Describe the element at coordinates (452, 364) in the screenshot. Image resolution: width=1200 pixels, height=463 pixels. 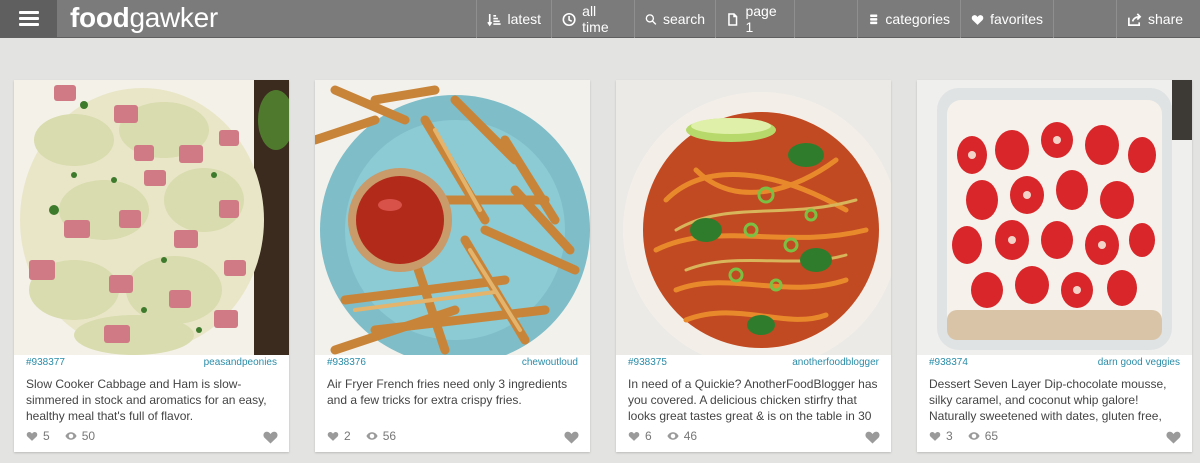
I see `card-meta: #938376 chewoutloud` at that location.